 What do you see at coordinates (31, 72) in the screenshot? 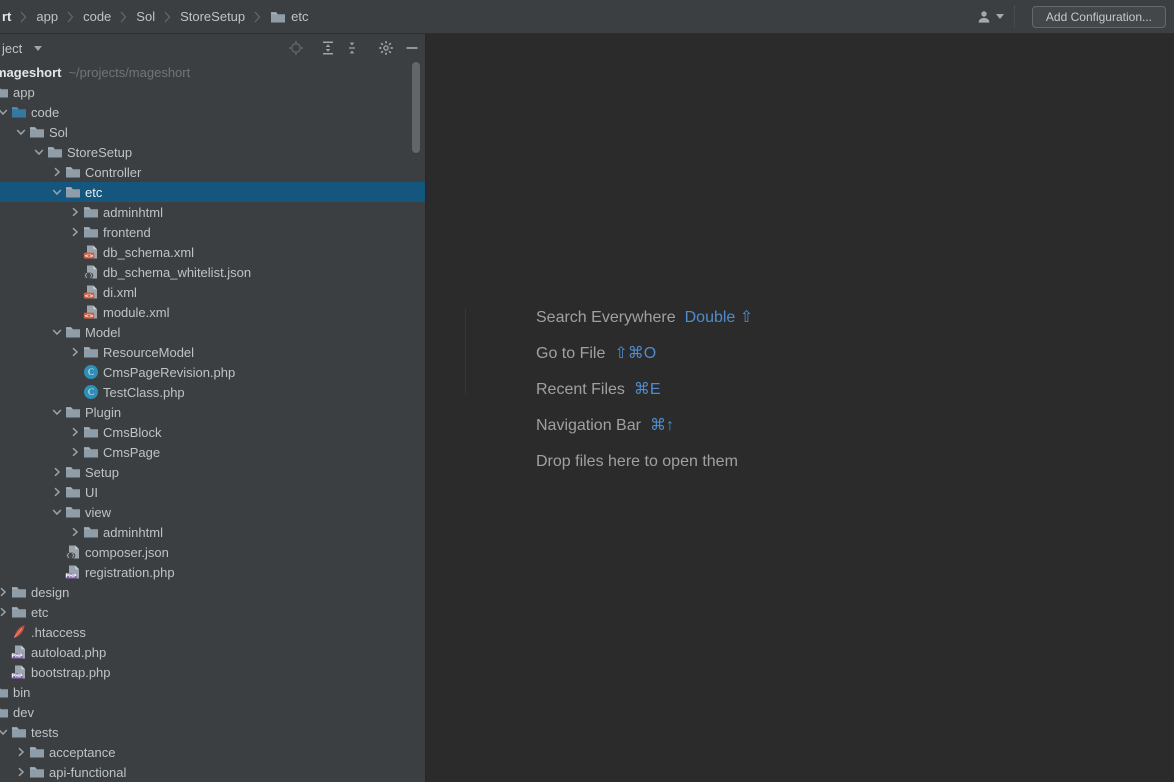
I see `tree-item-label: mageshort` at bounding box center [31, 72].